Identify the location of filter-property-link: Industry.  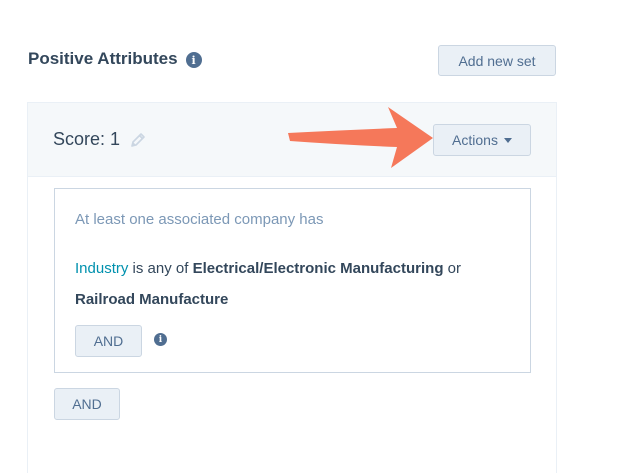
(101, 268).